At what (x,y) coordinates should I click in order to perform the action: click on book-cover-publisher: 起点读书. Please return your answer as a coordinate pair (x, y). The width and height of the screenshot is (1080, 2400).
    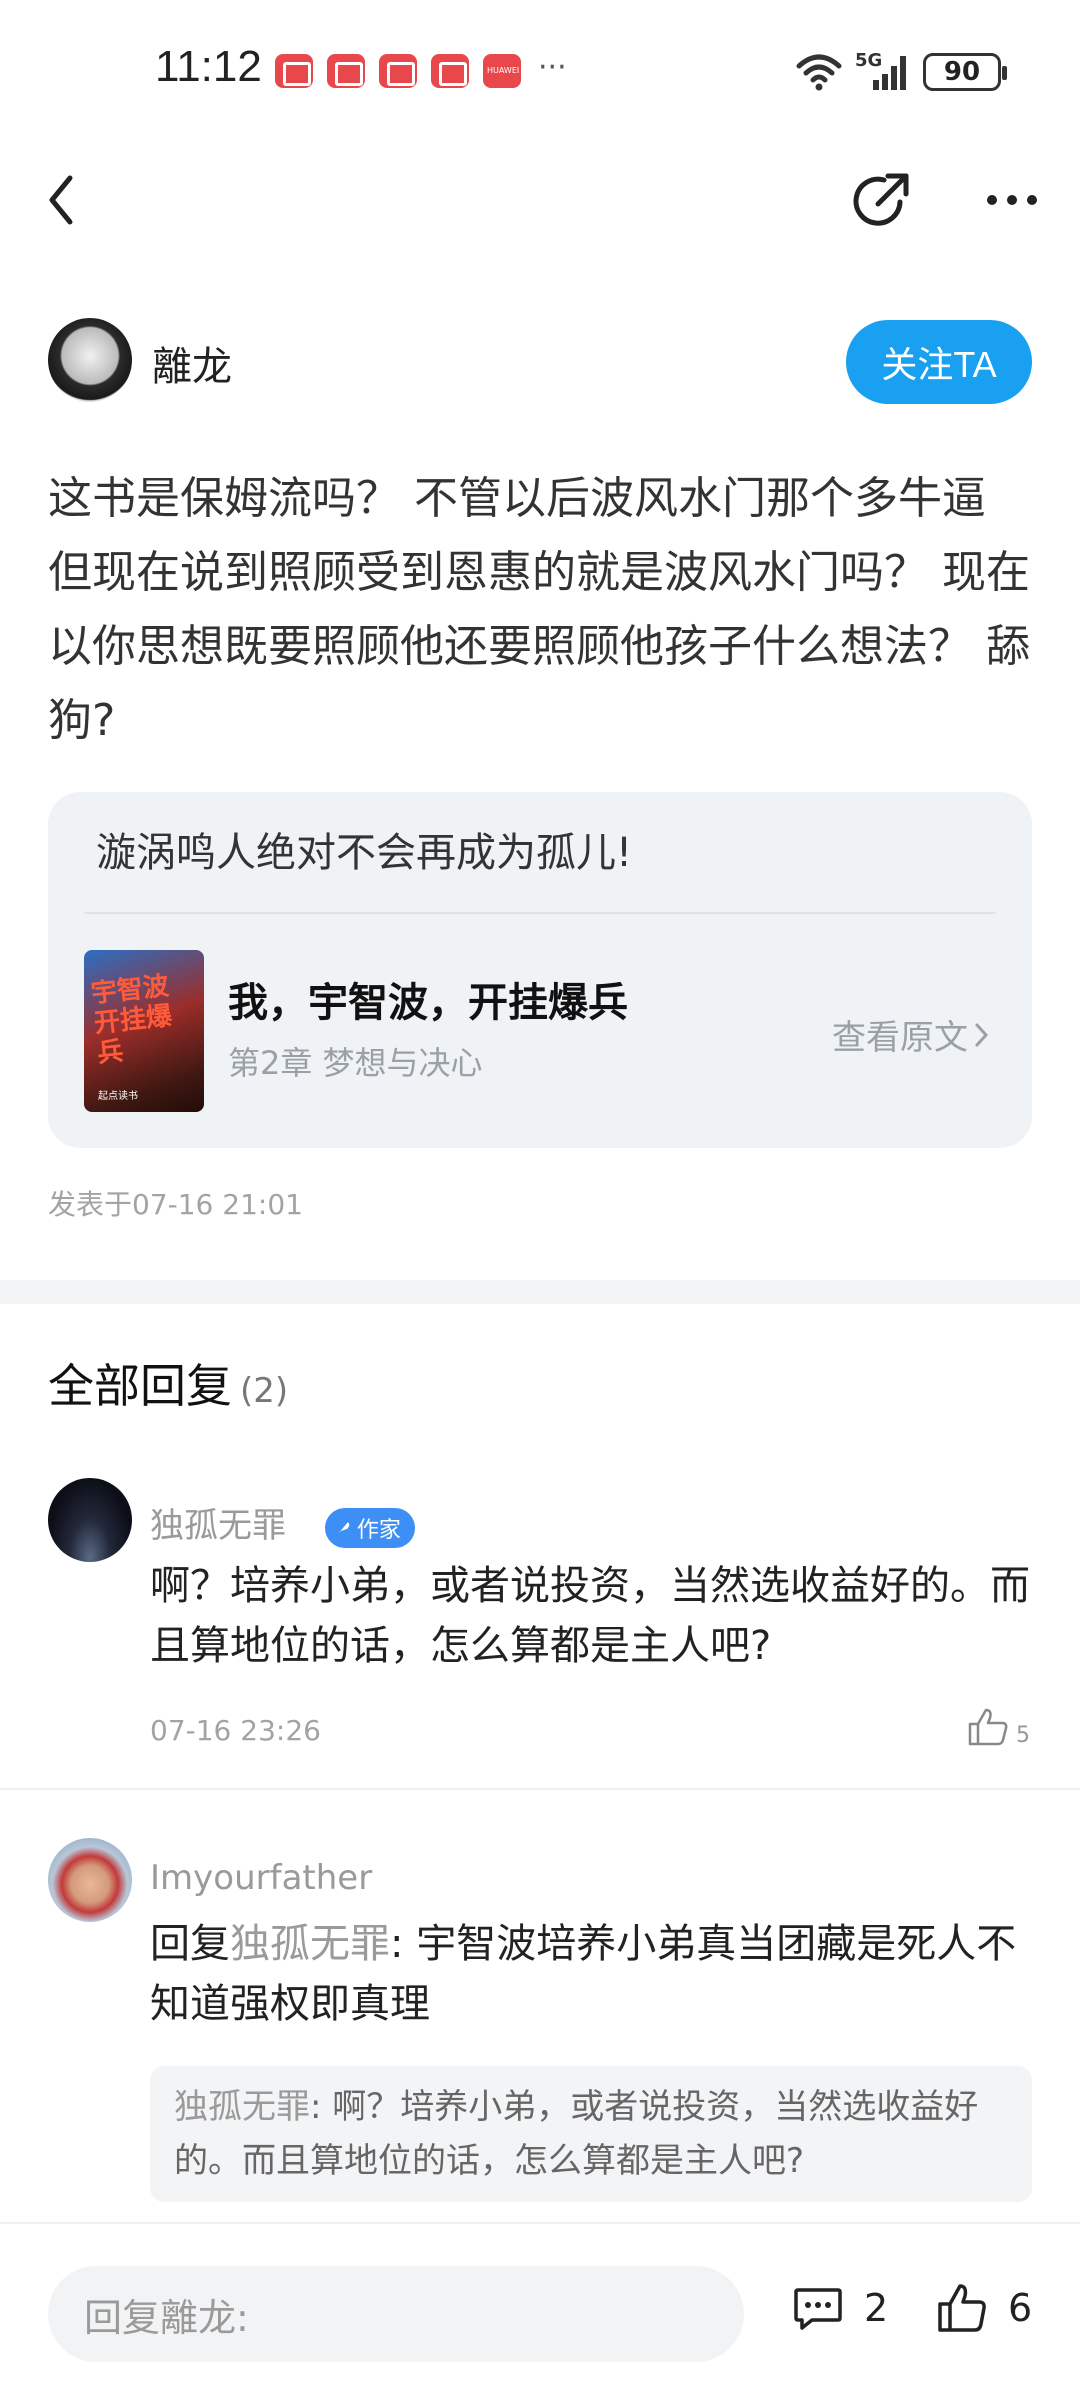
    Looking at the image, I should click on (118, 1096).